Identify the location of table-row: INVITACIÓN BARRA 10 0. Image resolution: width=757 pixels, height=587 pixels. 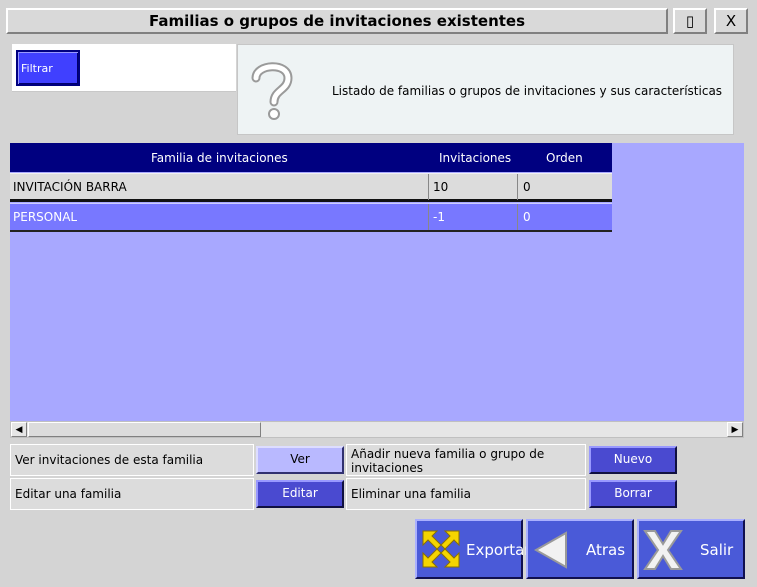
(311, 187).